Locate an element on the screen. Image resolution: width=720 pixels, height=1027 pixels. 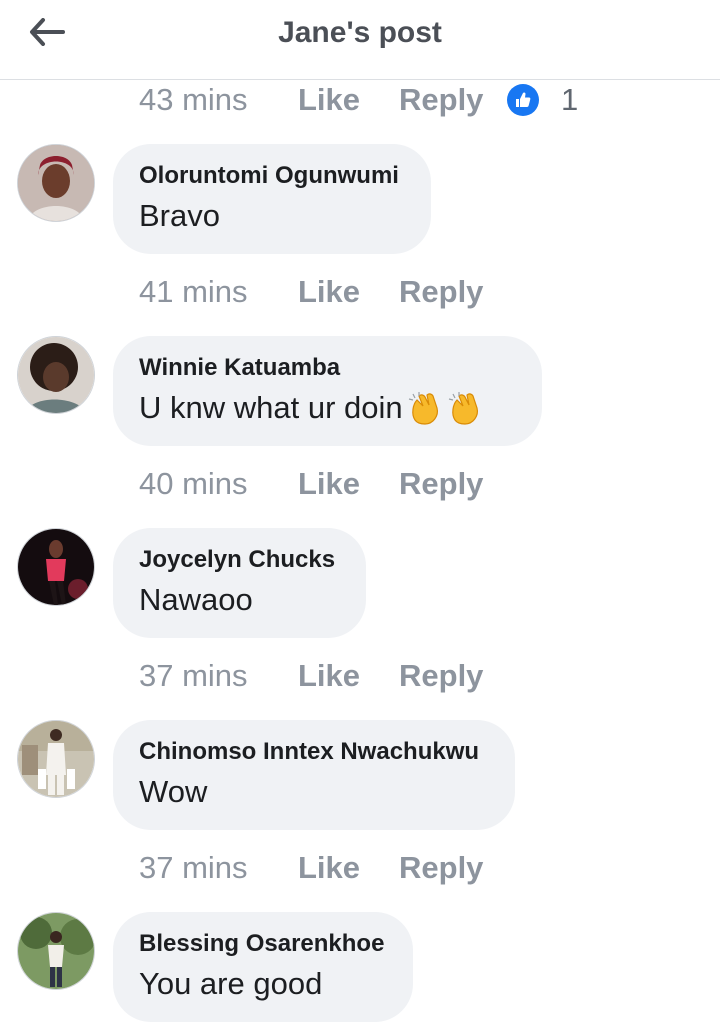
thumbs-up-icon is located at coordinates (523, 100).